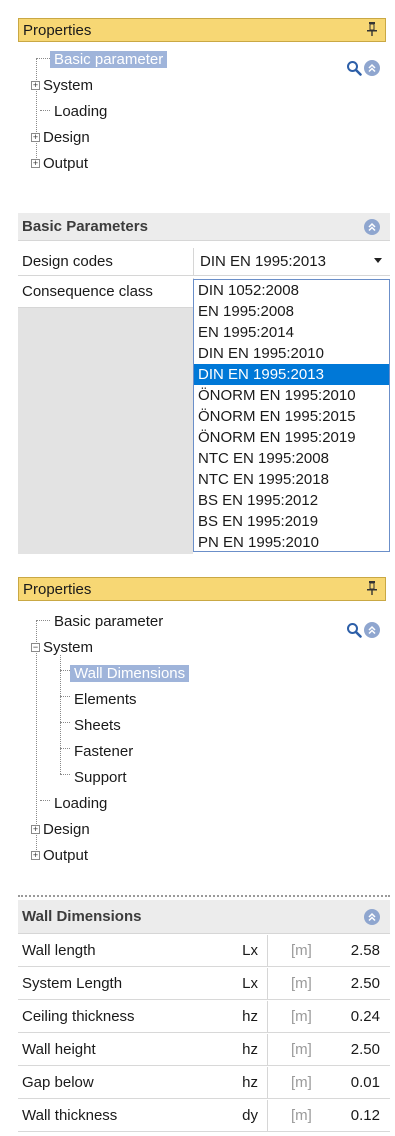  Describe the element at coordinates (87, 291) in the screenshot. I see `consequence-class-label: Consequence class` at that location.